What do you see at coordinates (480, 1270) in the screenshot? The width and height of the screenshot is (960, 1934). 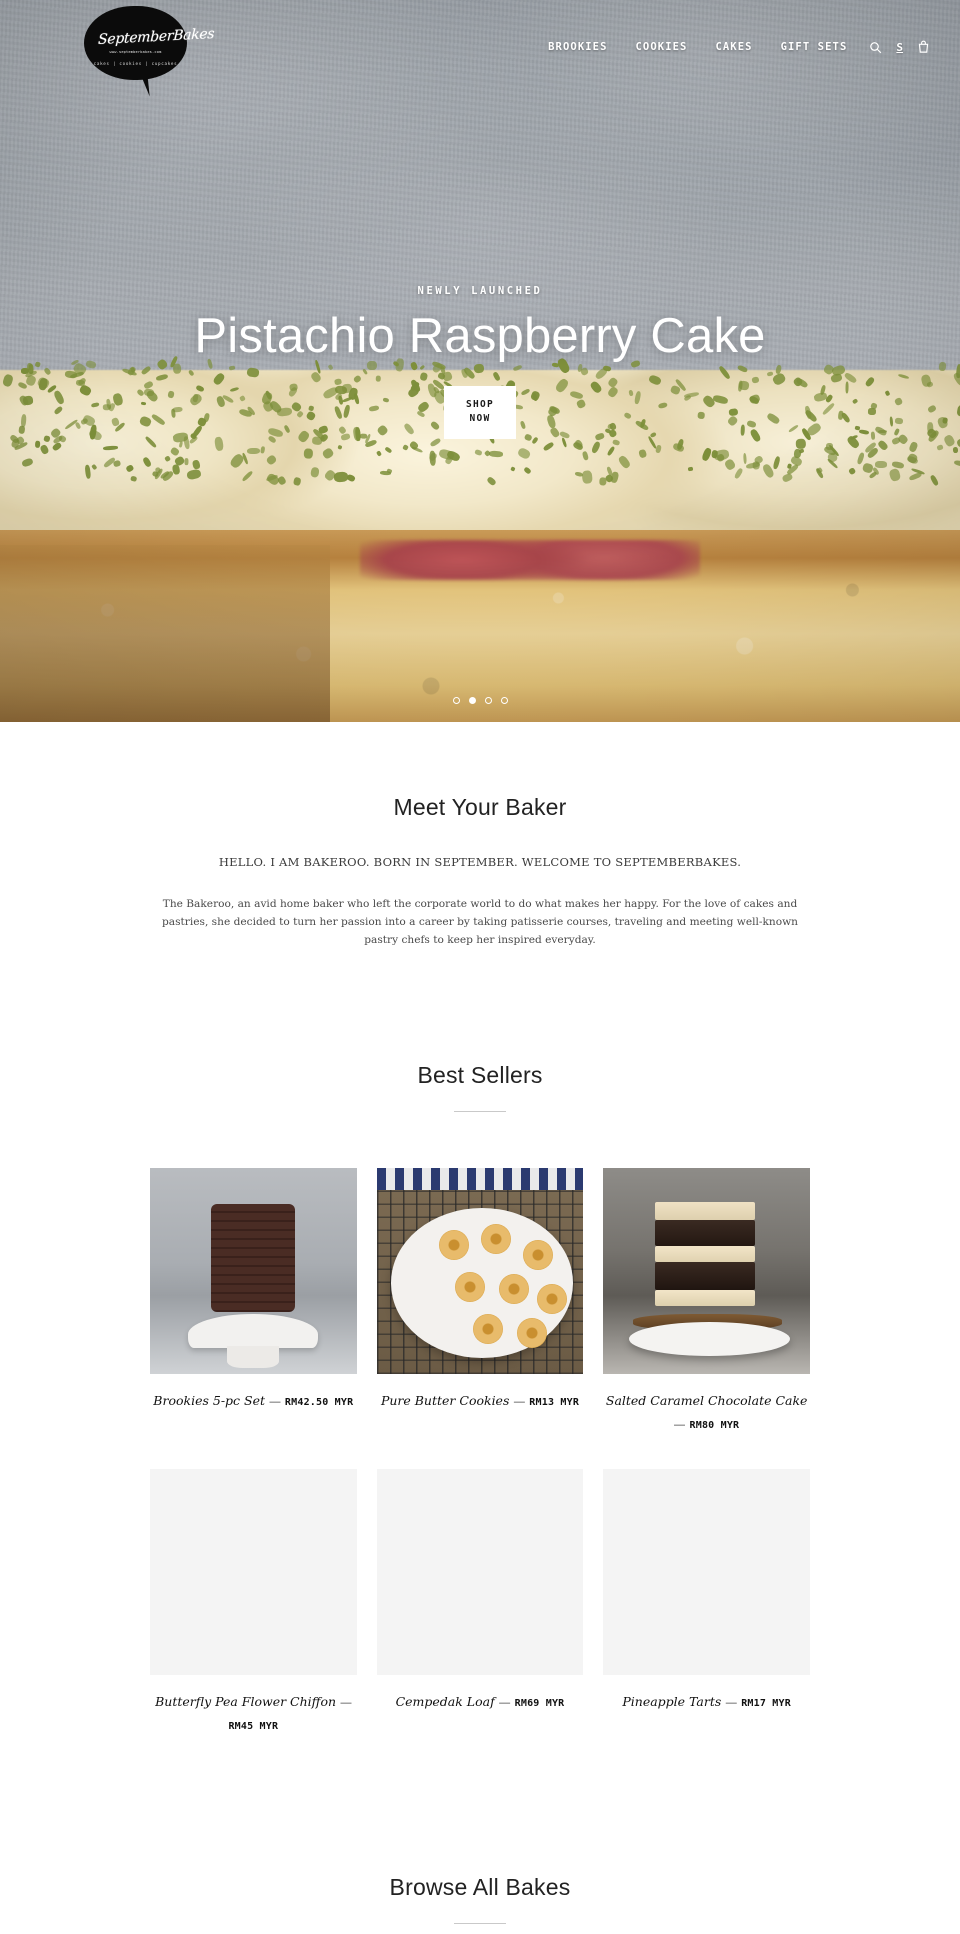 I see `product-image-cookies` at bounding box center [480, 1270].